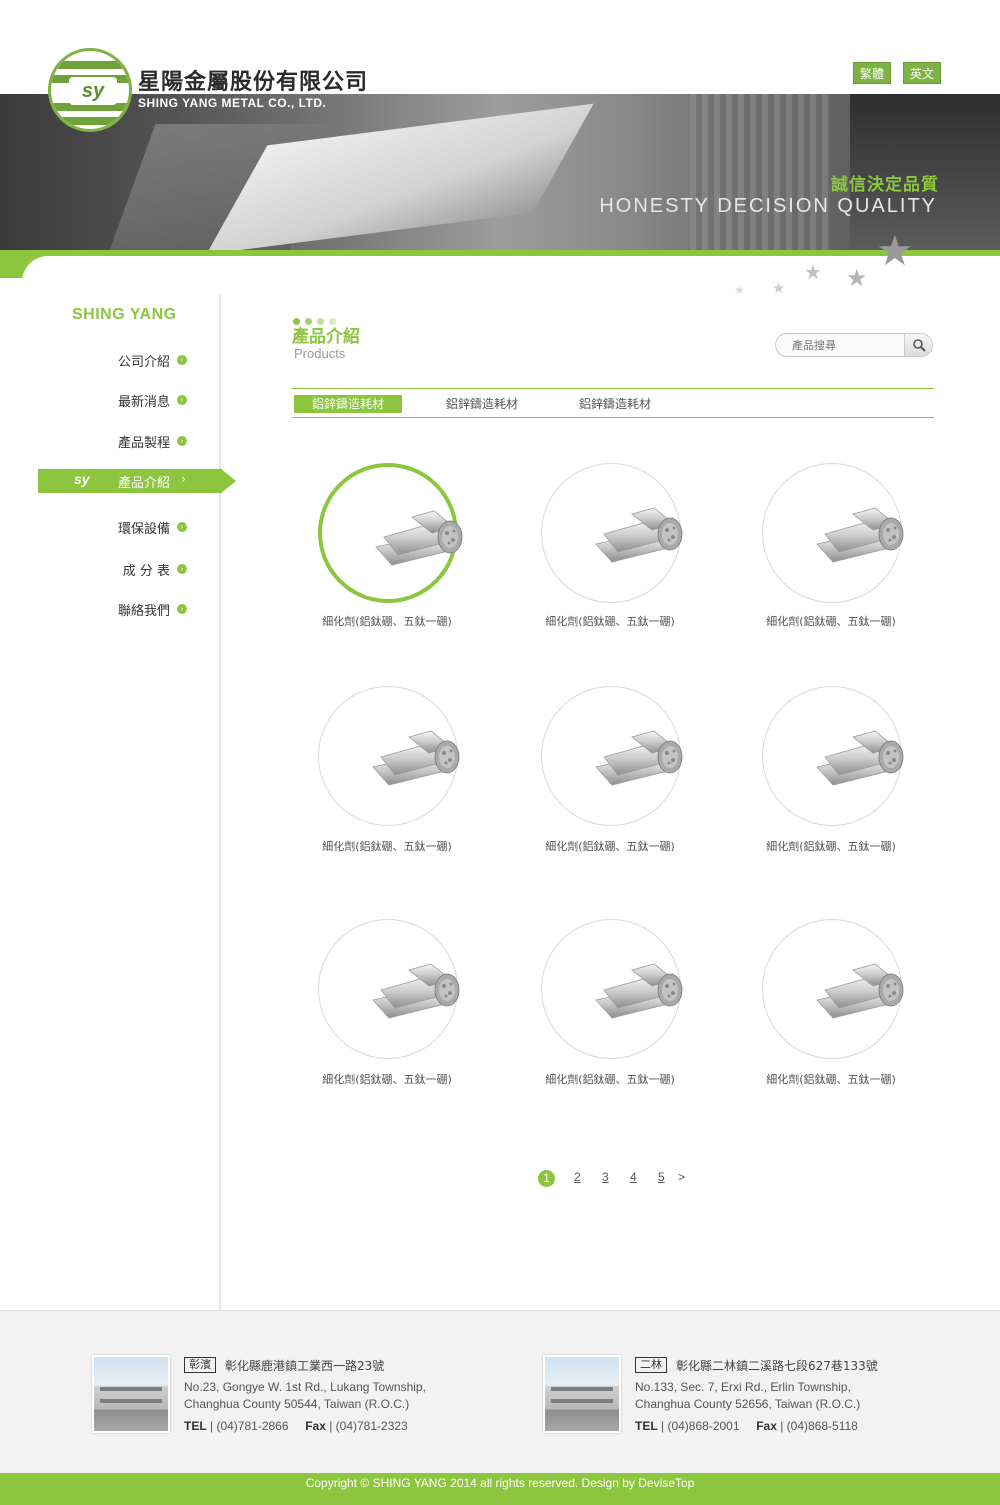 The image size is (1000, 1505). I want to click on page-link: 3, so click(605, 1177).